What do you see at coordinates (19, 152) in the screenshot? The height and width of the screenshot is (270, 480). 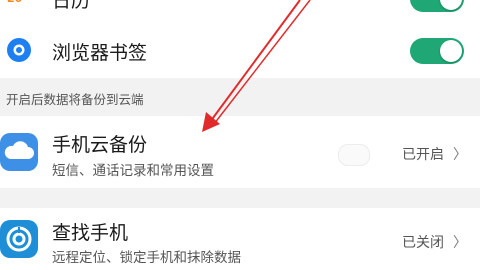 I see `cloud-icon` at bounding box center [19, 152].